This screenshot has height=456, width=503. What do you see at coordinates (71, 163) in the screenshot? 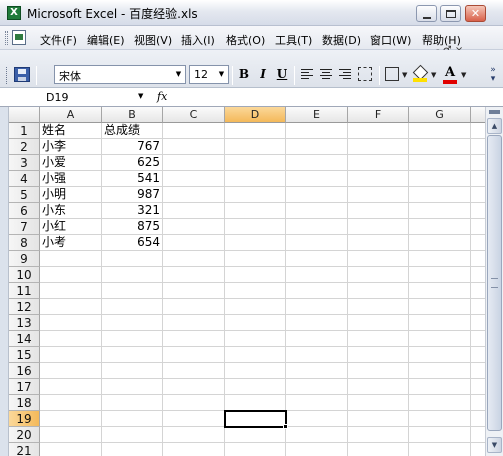
I see `table-cell: 小爱` at bounding box center [71, 163].